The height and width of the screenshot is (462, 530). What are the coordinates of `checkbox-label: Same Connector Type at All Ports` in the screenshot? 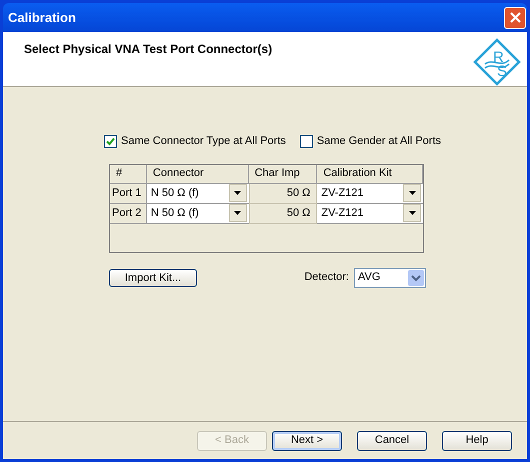 It's located at (203, 141).